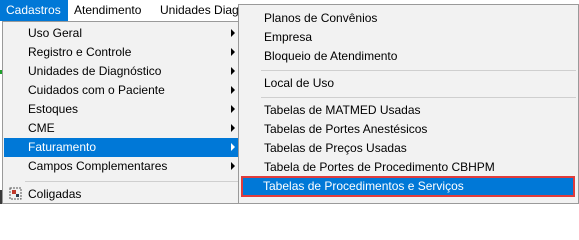 The image size is (579, 240). What do you see at coordinates (408, 148) in the screenshot?
I see `submenu-item-precos-usadas: Tabelas de Preços Usadas` at bounding box center [408, 148].